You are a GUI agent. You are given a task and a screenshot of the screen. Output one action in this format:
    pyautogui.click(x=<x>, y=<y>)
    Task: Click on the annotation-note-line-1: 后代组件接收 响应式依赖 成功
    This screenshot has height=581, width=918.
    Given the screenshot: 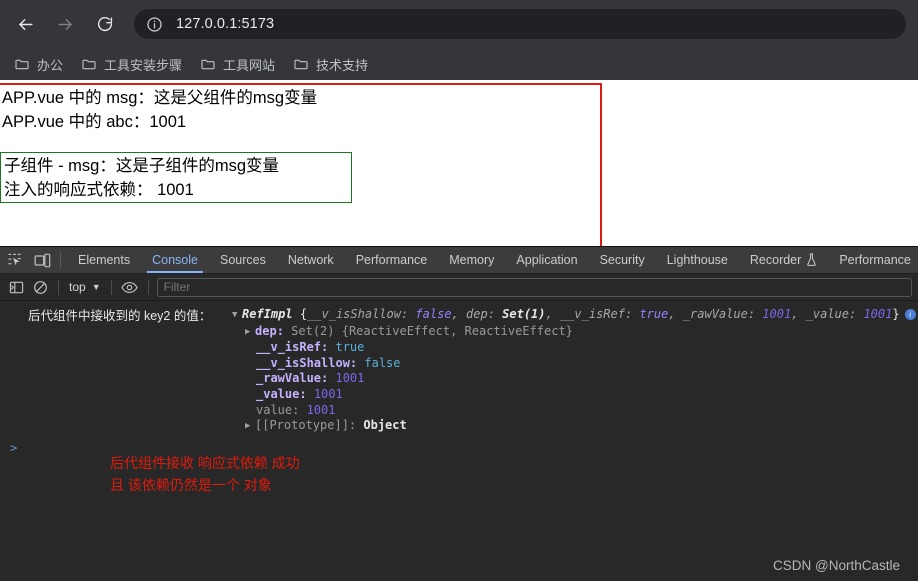 What is the action you would take?
    pyautogui.click(x=205, y=463)
    